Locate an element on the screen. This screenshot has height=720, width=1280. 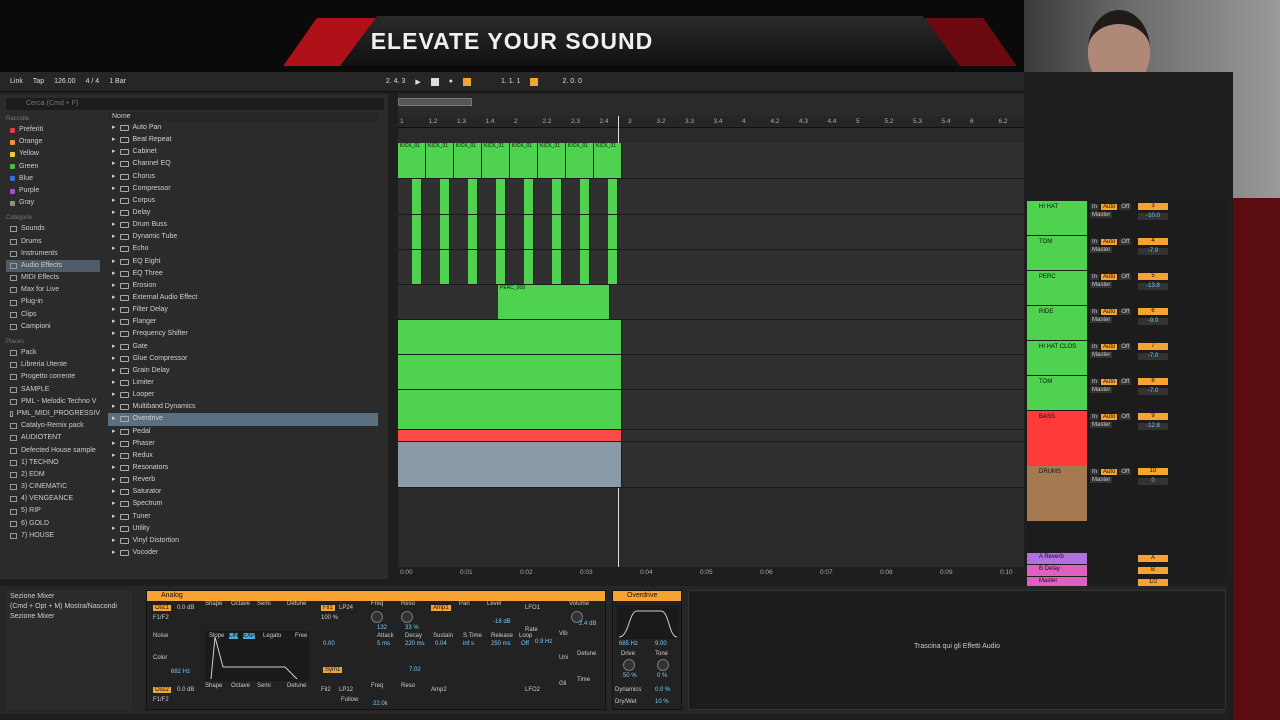
od-width: 9.00 is located at coordinates (661, 644).